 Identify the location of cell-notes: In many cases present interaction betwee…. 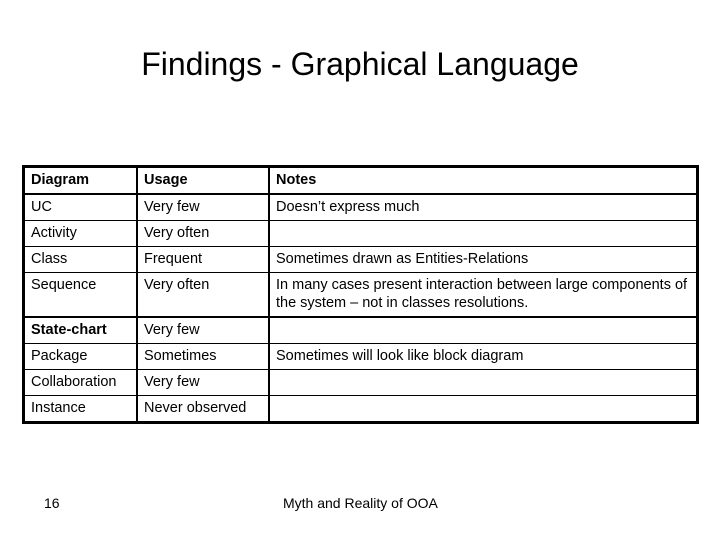
(483, 295).